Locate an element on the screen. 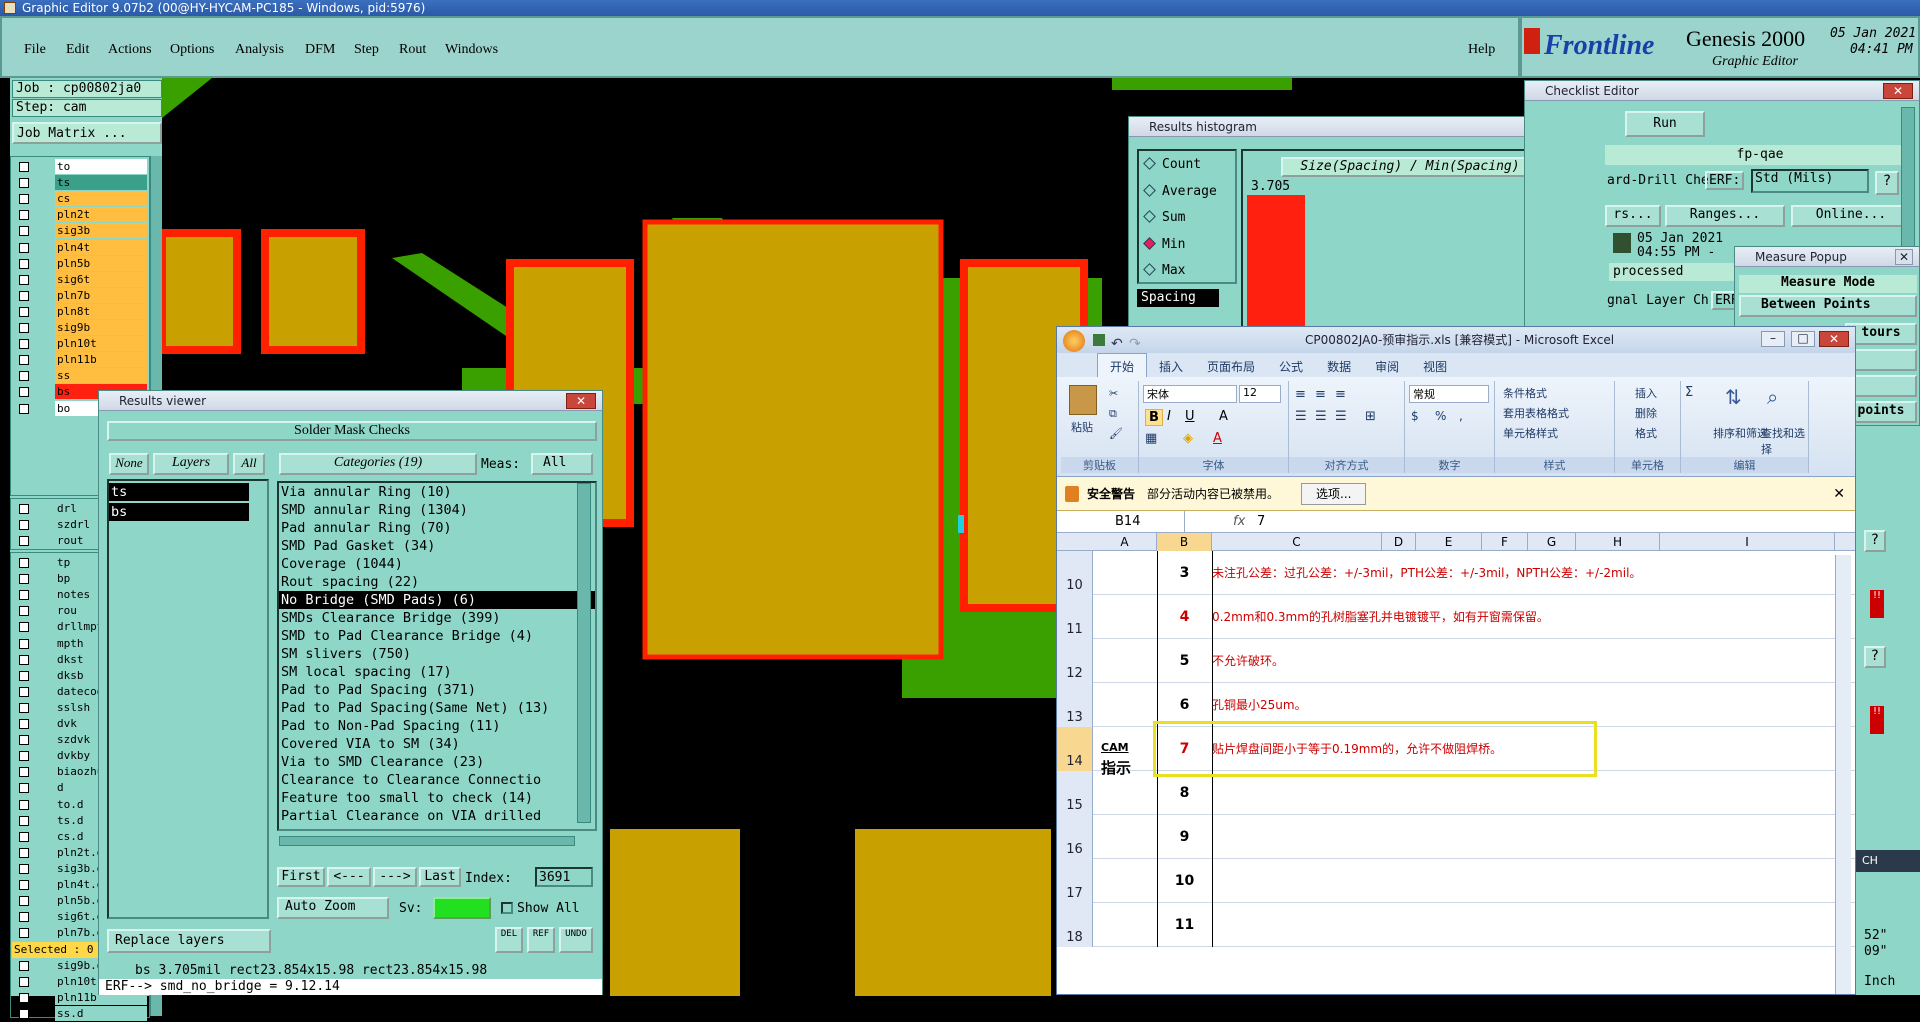  row-number: 11 is located at coordinates (1075, 617).